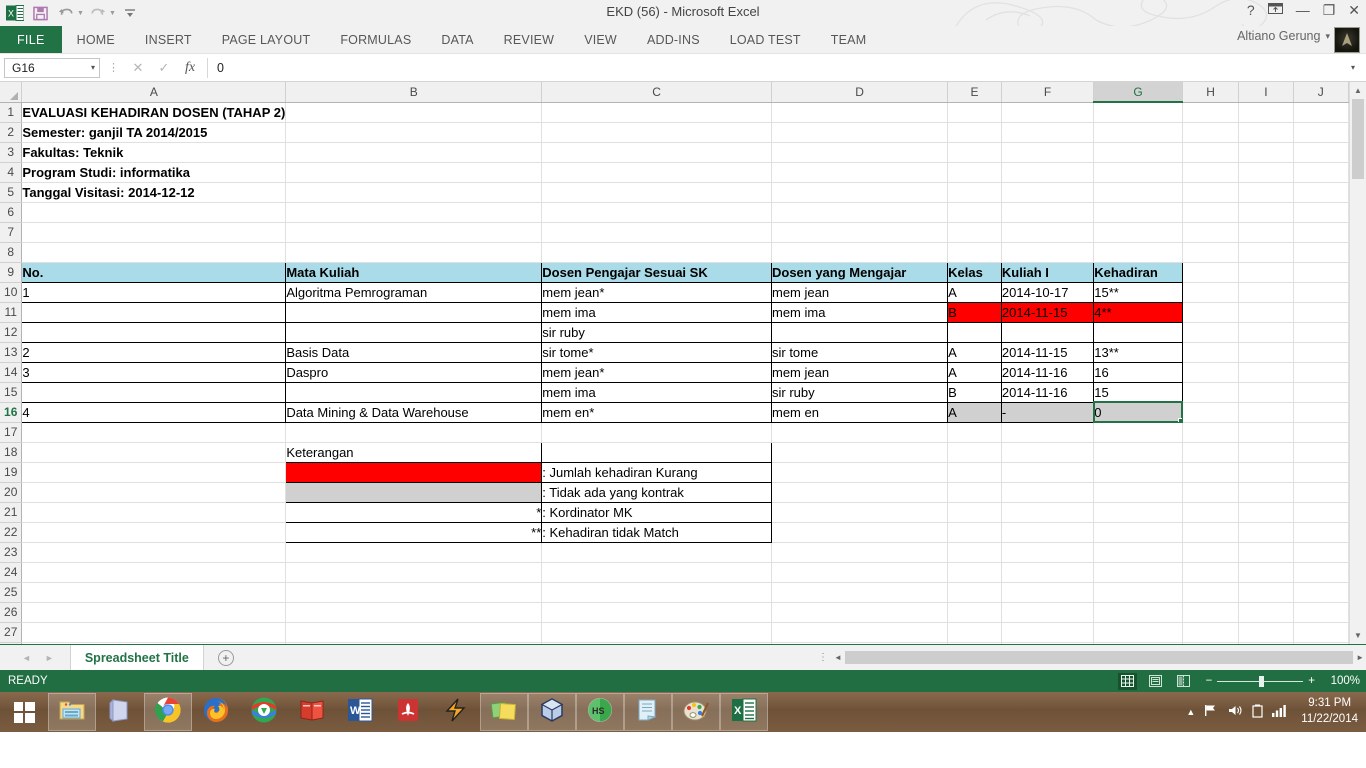  What do you see at coordinates (1211, 112) in the screenshot?
I see `cell-H1` at bounding box center [1211, 112].